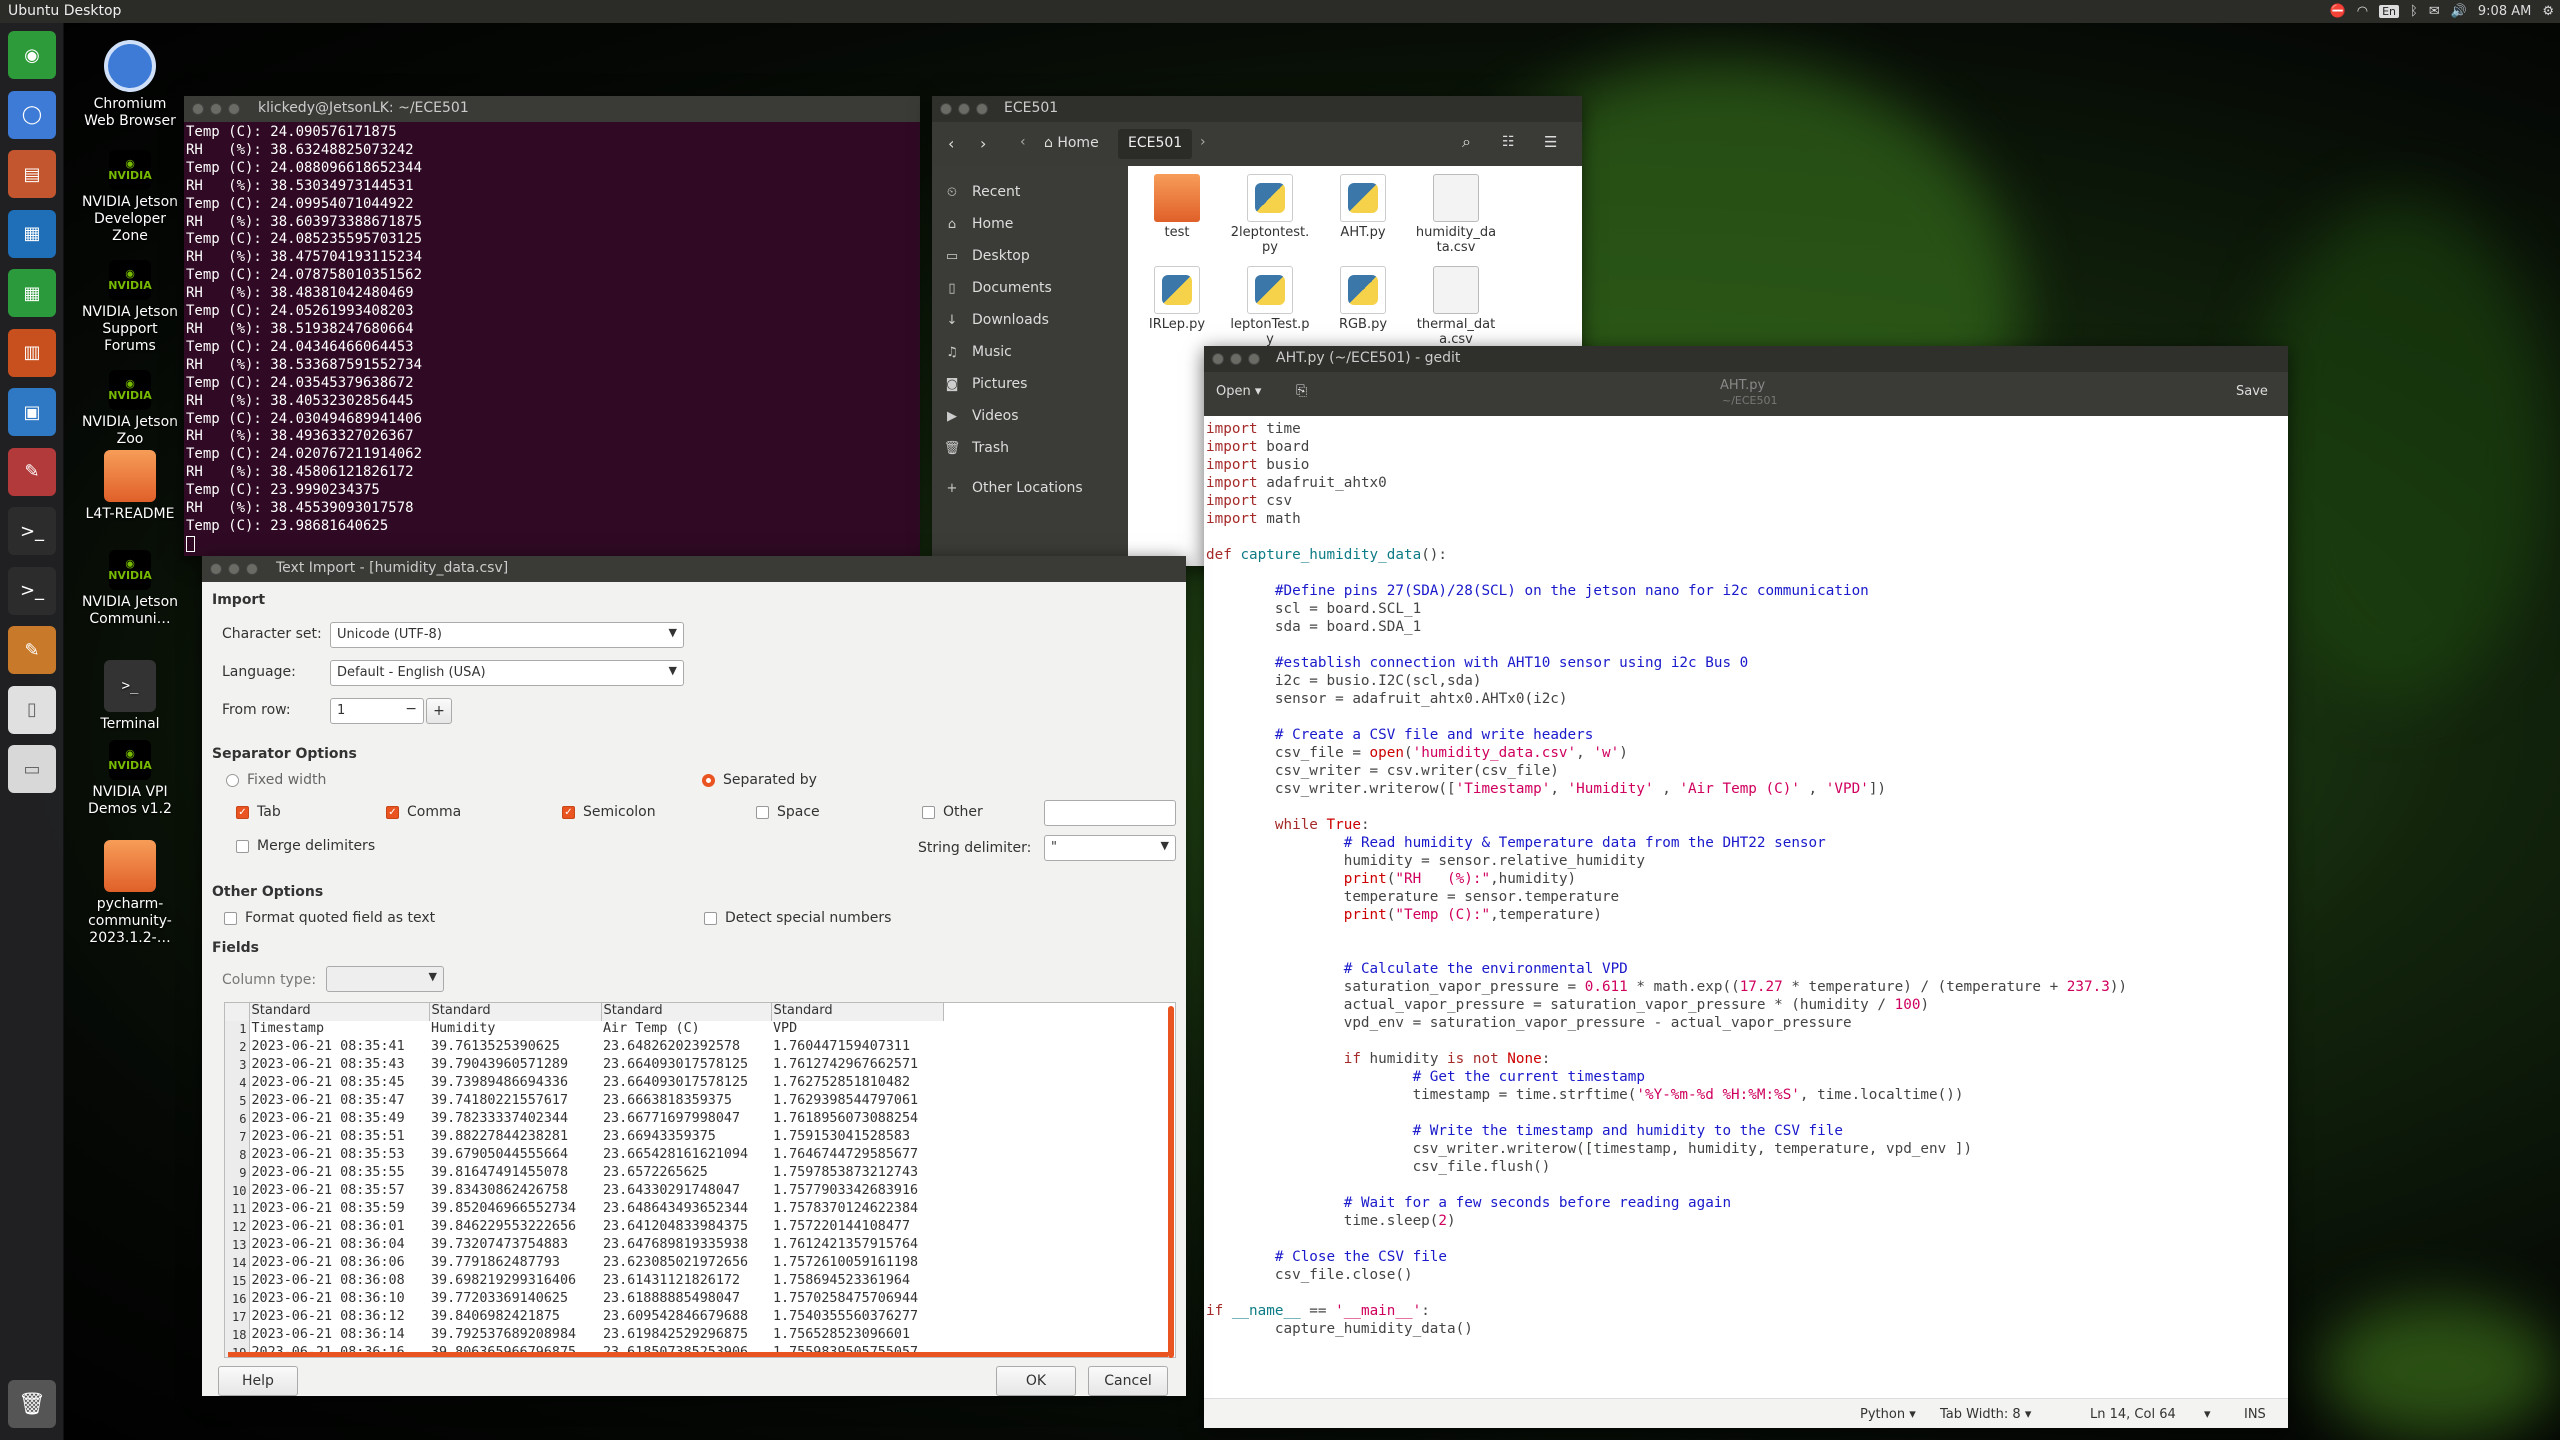 This screenshot has height=1440, width=2560. I want to click on keyboard-language-indicator: En, so click(2389, 11).